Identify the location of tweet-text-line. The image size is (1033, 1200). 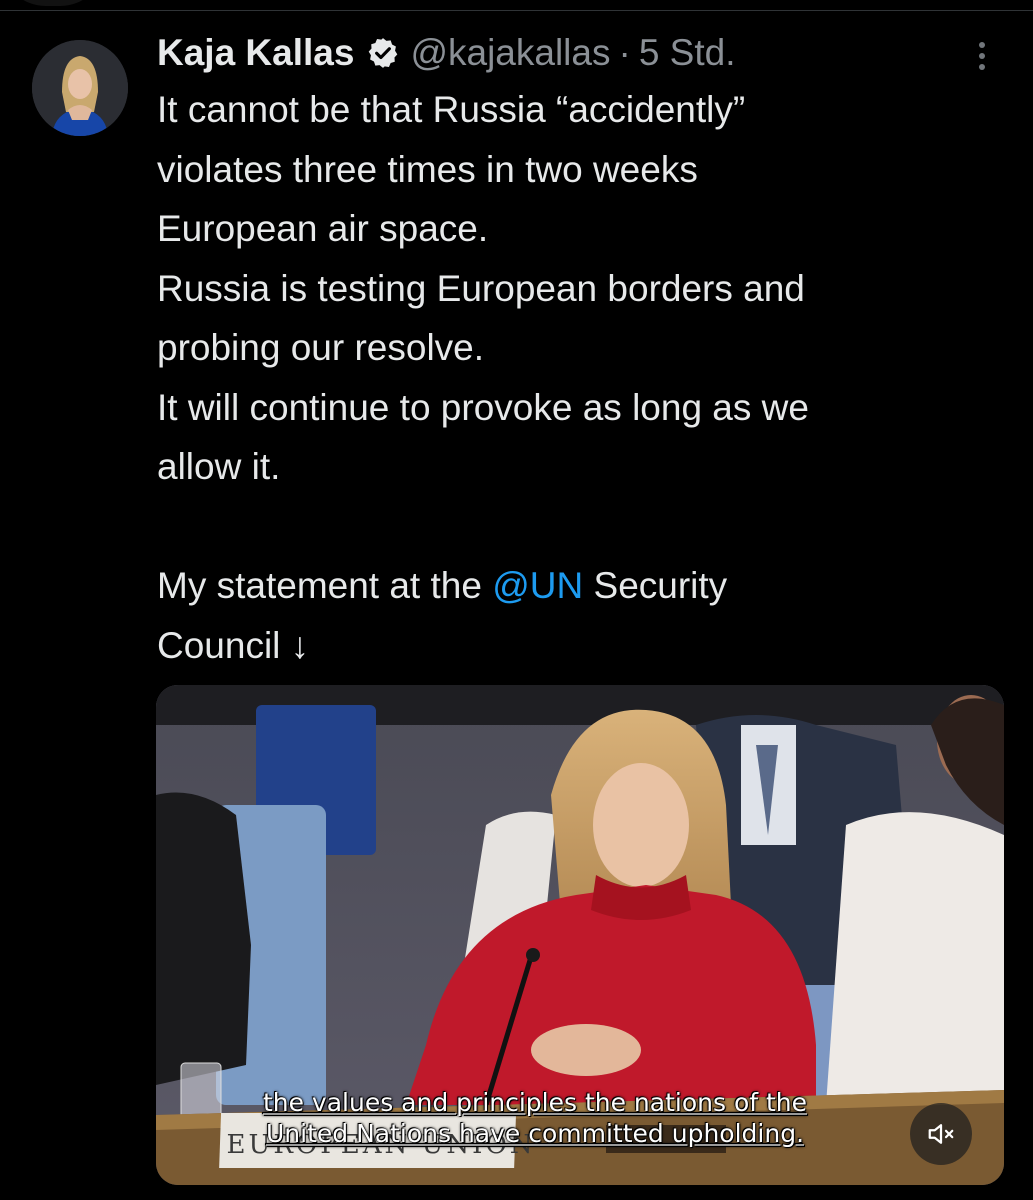
(577, 527).